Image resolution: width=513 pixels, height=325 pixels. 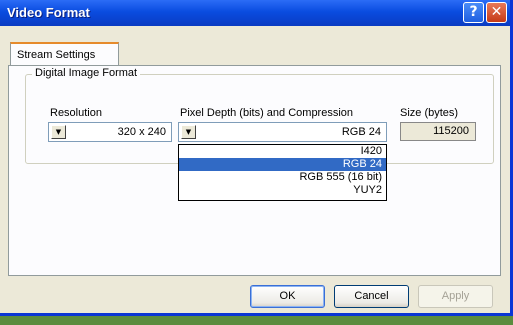 I want to click on window-title: Video Format, so click(x=48, y=12).